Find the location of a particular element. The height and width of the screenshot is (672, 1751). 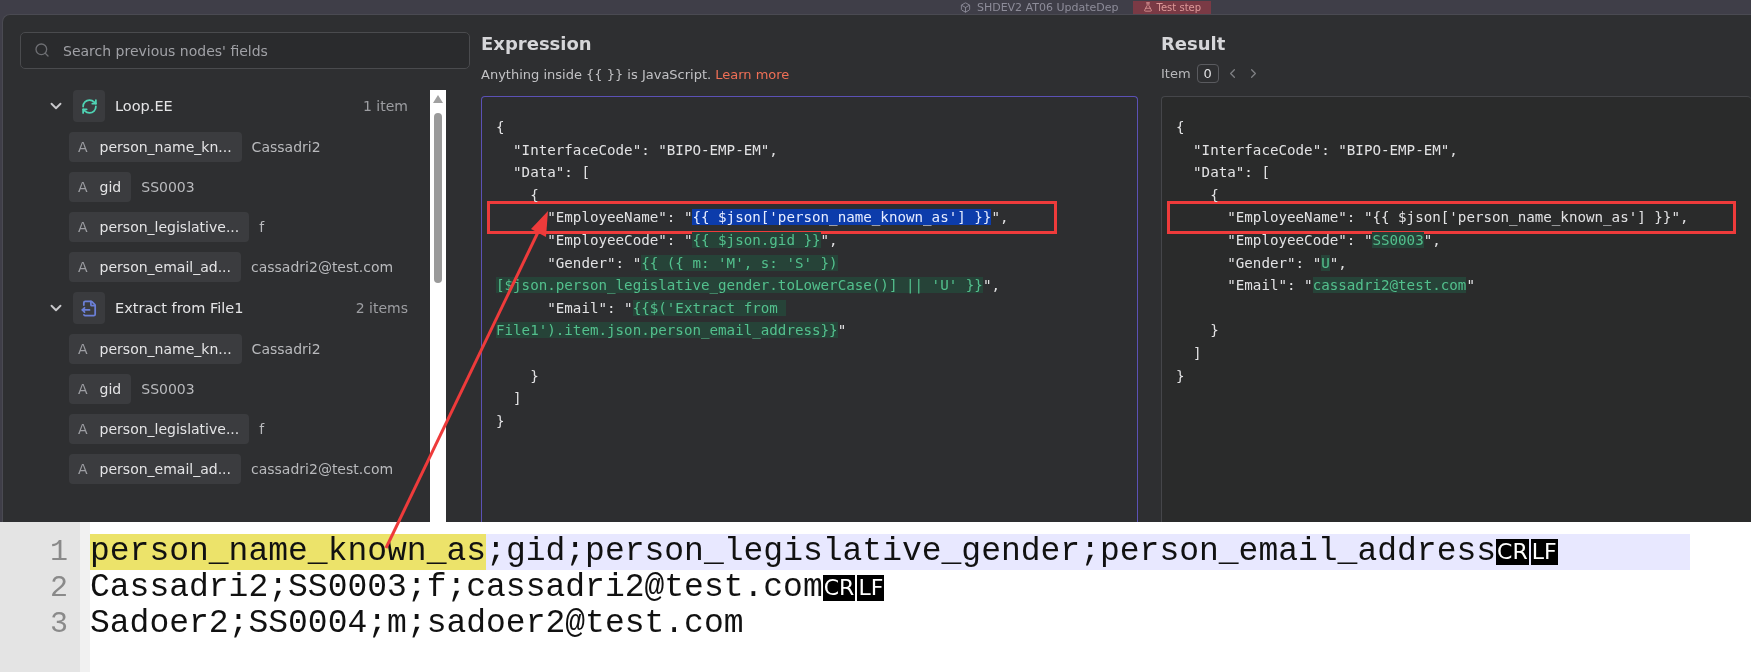

line-number: 2 is located at coordinates (59, 588).